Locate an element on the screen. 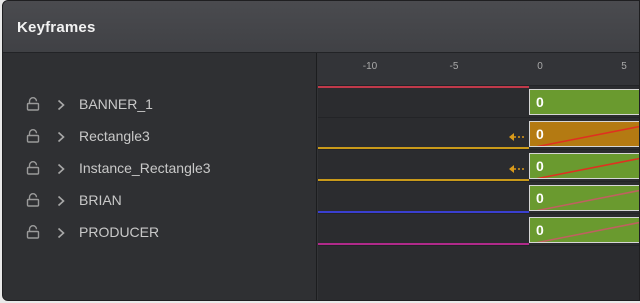  time-ruler: -10 -5 0 5 is located at coordinates (478, 69).